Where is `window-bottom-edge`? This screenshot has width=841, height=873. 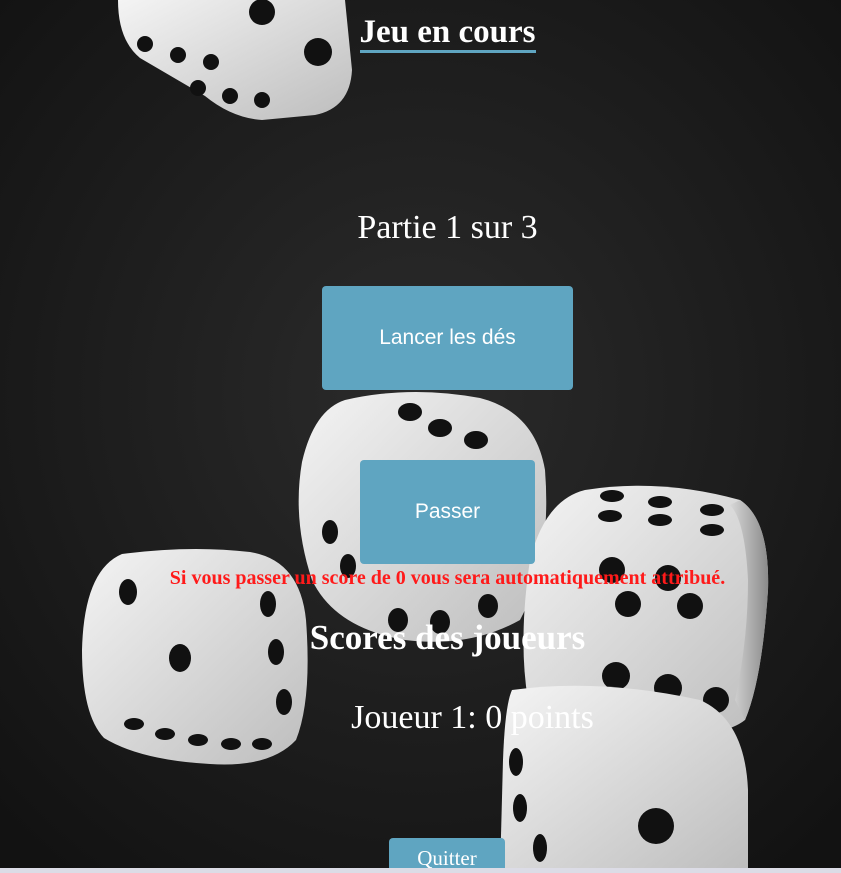
window-bottom-edge is located at coordinates (420, 870).